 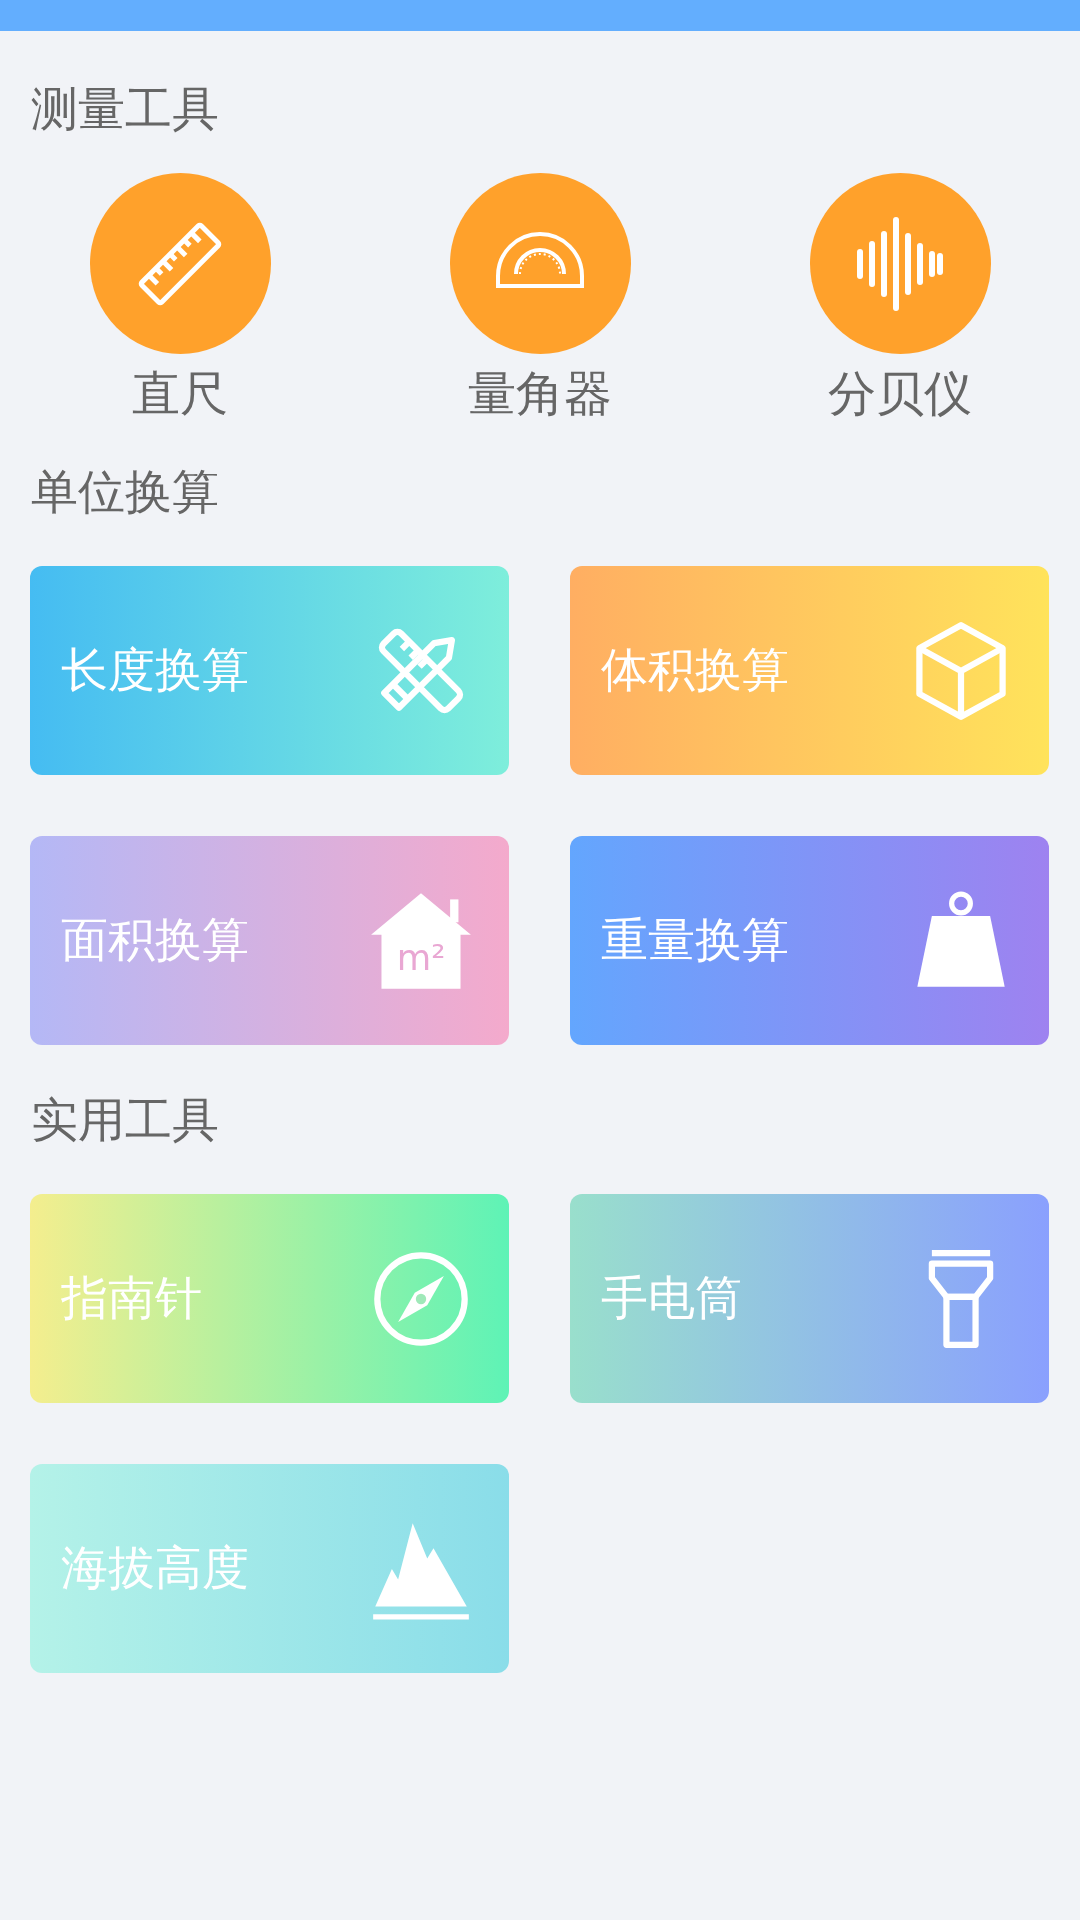 What do you see at coordinates (809, 670) in the screenshot?
I see `tool-card: 体积换算` at bounding box center [809, 670].